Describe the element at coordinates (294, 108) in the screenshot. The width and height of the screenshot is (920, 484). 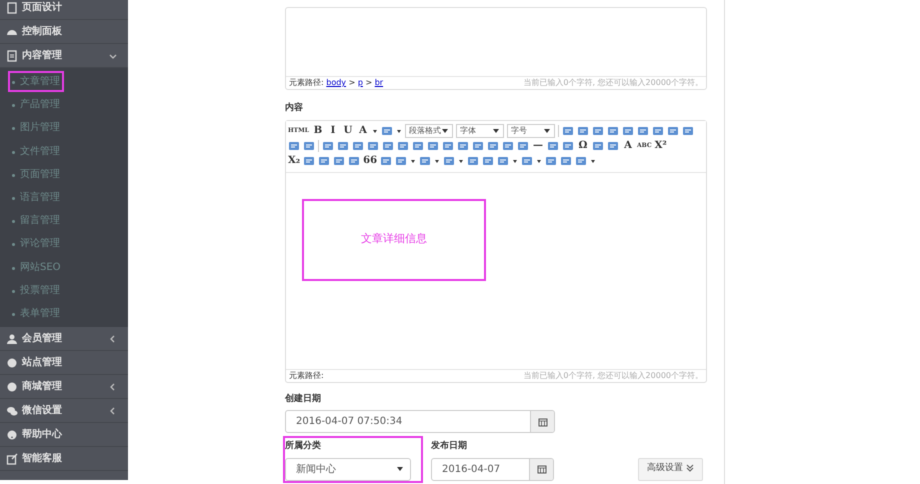
I see `field-label: 内容` at that location.